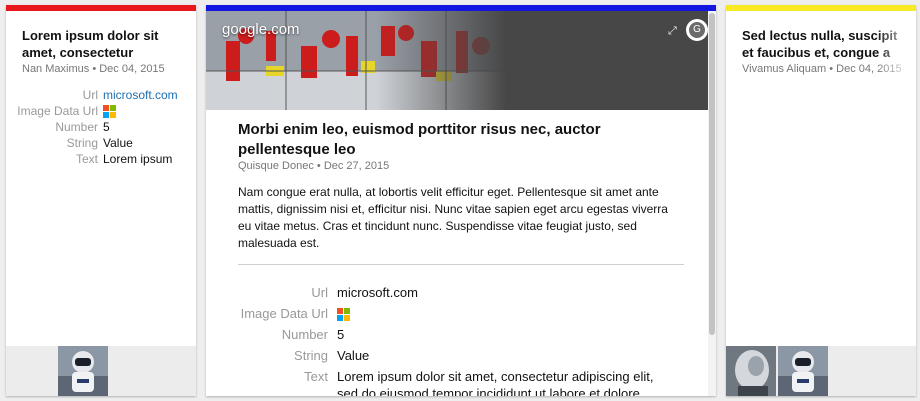 The width and height of the screenshot is (920, 401). I want to click on card-date: Dec 04, 2015, so click(132, 69).